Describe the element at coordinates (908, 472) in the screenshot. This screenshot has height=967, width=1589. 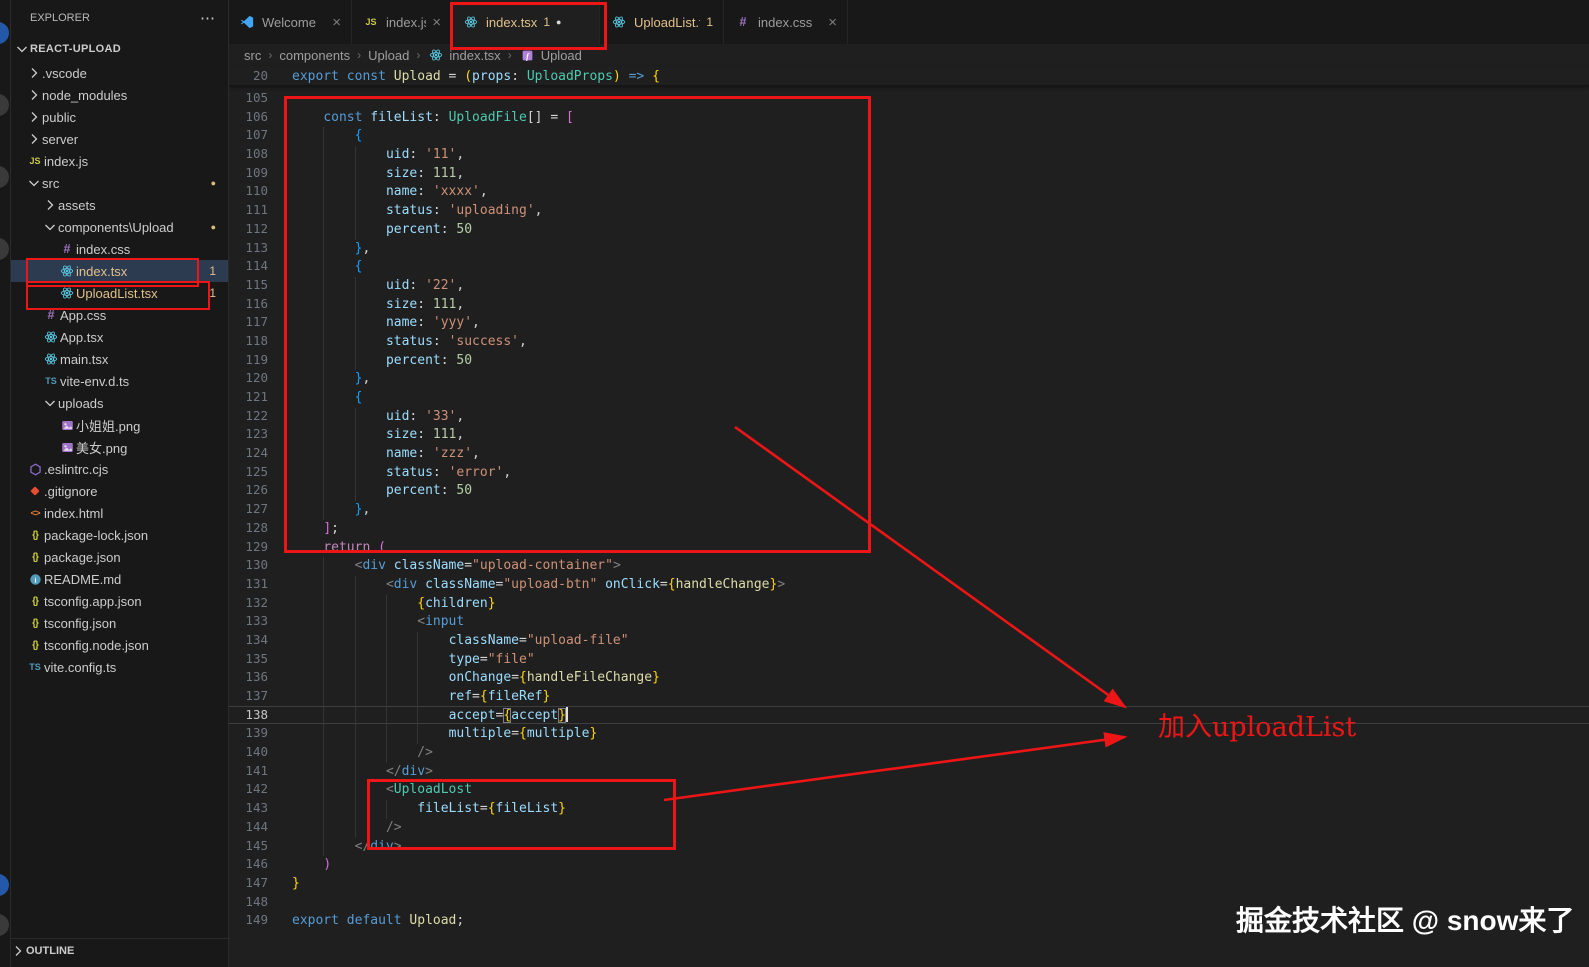
I see `code-line-125: 125 status: 'error',` at that location.